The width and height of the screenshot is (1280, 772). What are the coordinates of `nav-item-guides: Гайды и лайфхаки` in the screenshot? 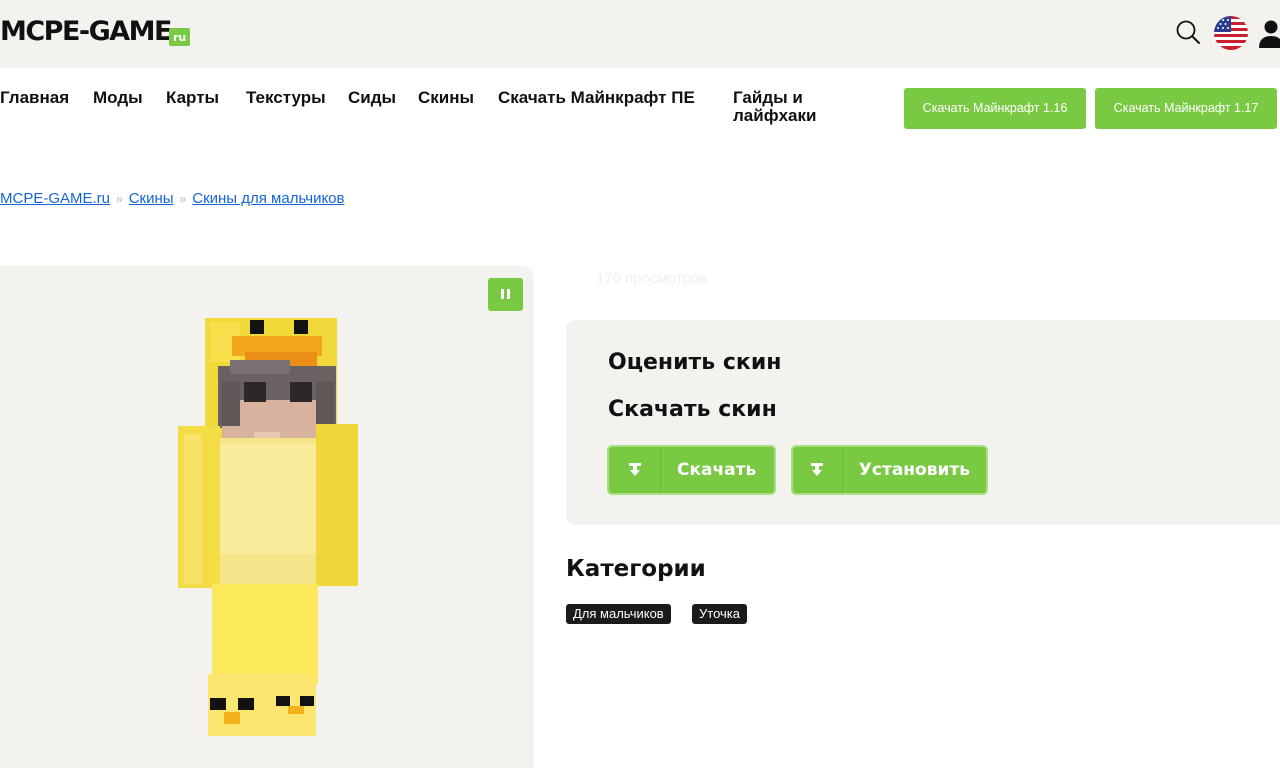 It's located at (788, 107).